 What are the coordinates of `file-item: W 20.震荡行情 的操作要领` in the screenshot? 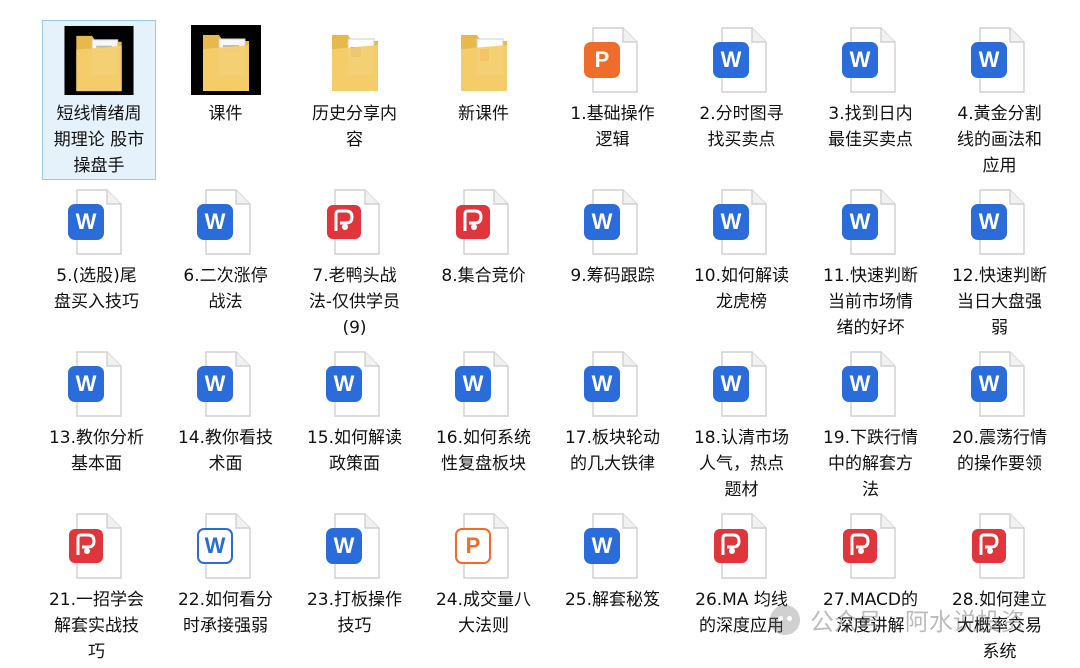 It's located at (999, 425).